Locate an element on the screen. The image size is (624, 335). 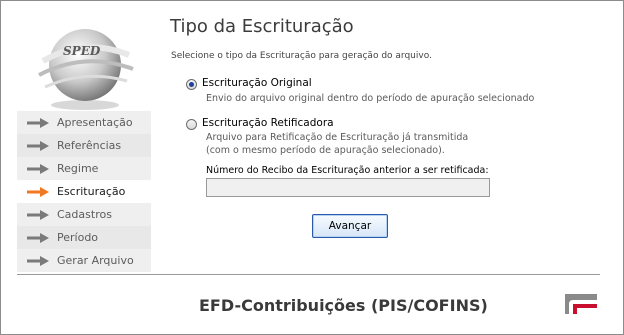
sidebar-item-5: Período is located at coordinates (84, 237).